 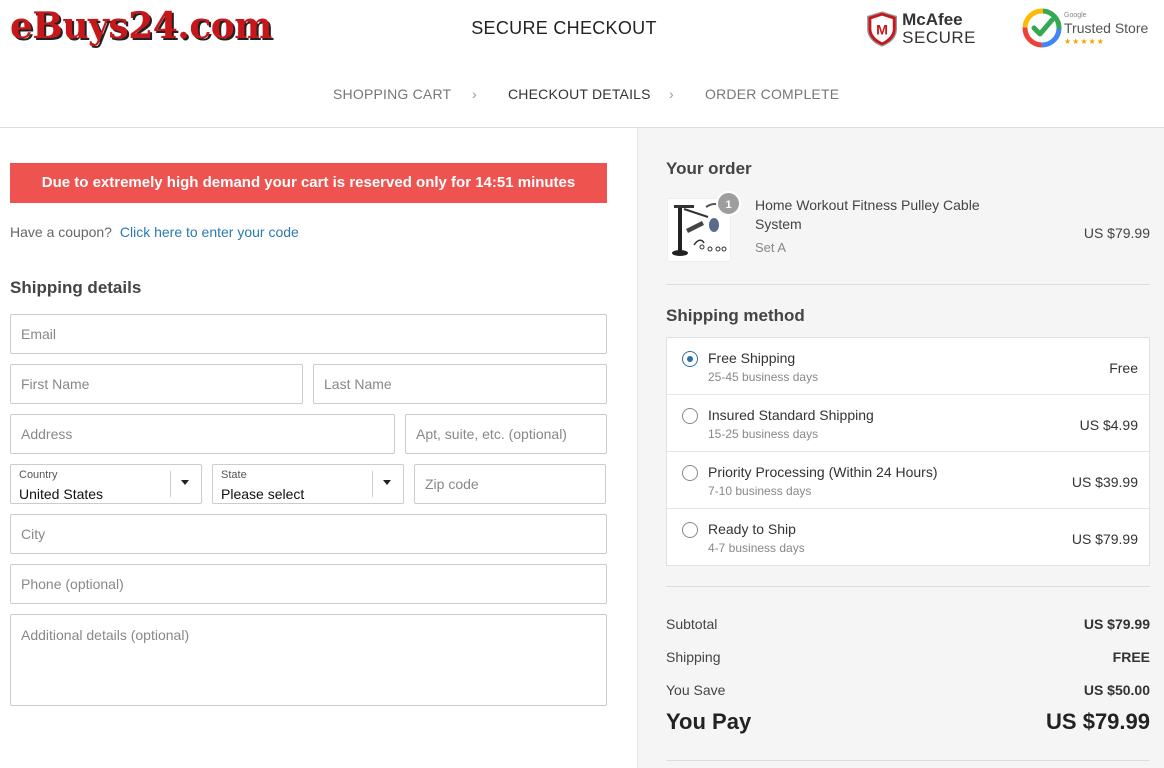 What do you see at coordinates (39, 334) in the screenshot?
I see `email-placeholder: Email` at bounding box center [39, 334].